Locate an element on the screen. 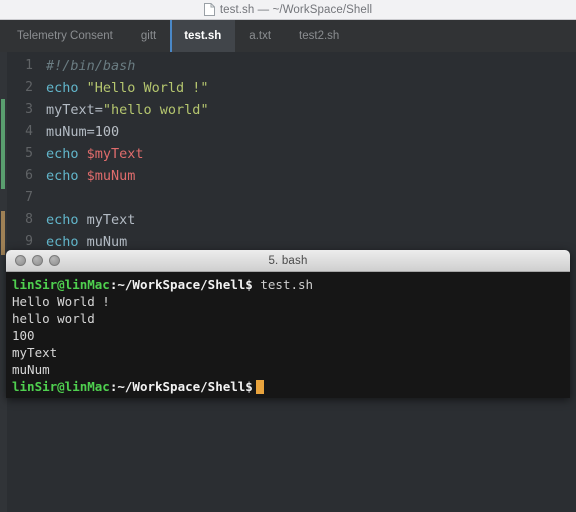 This screenshot has width=576, height=512. code-text: #!/bin/bash is located at coordinates (87, 66).